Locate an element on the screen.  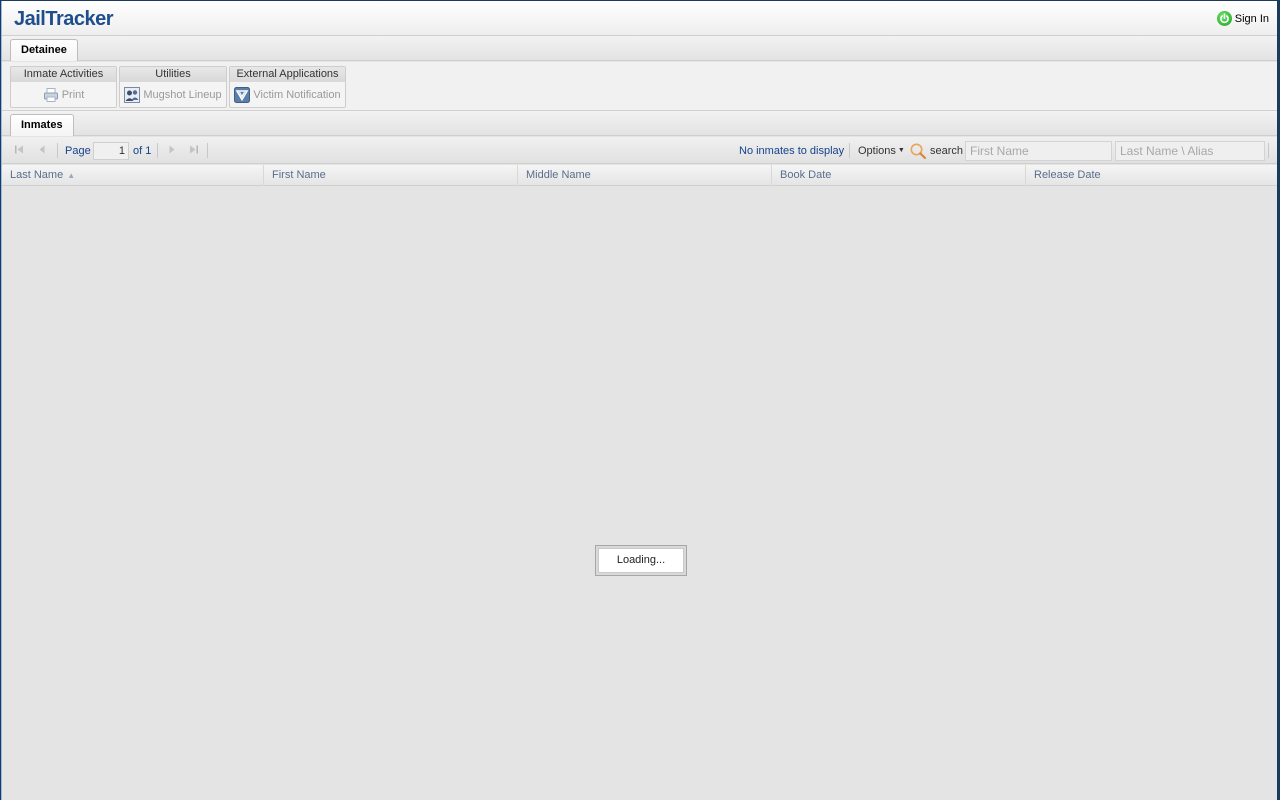
last-name-wrap is located at coordinates (1190, 150).